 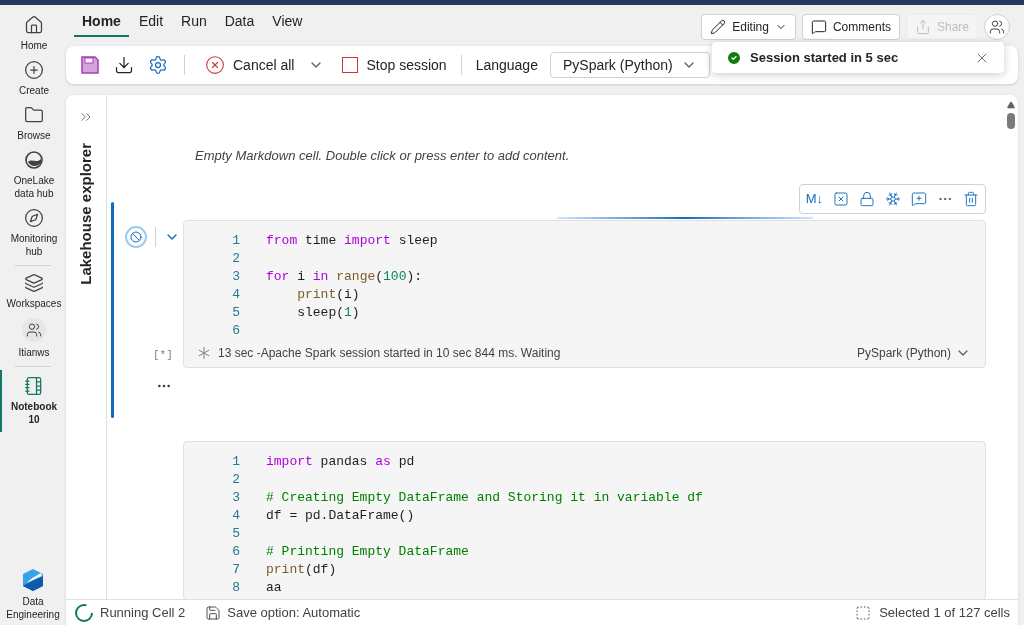 I want to click on people-button, so click(x=997, y=27).